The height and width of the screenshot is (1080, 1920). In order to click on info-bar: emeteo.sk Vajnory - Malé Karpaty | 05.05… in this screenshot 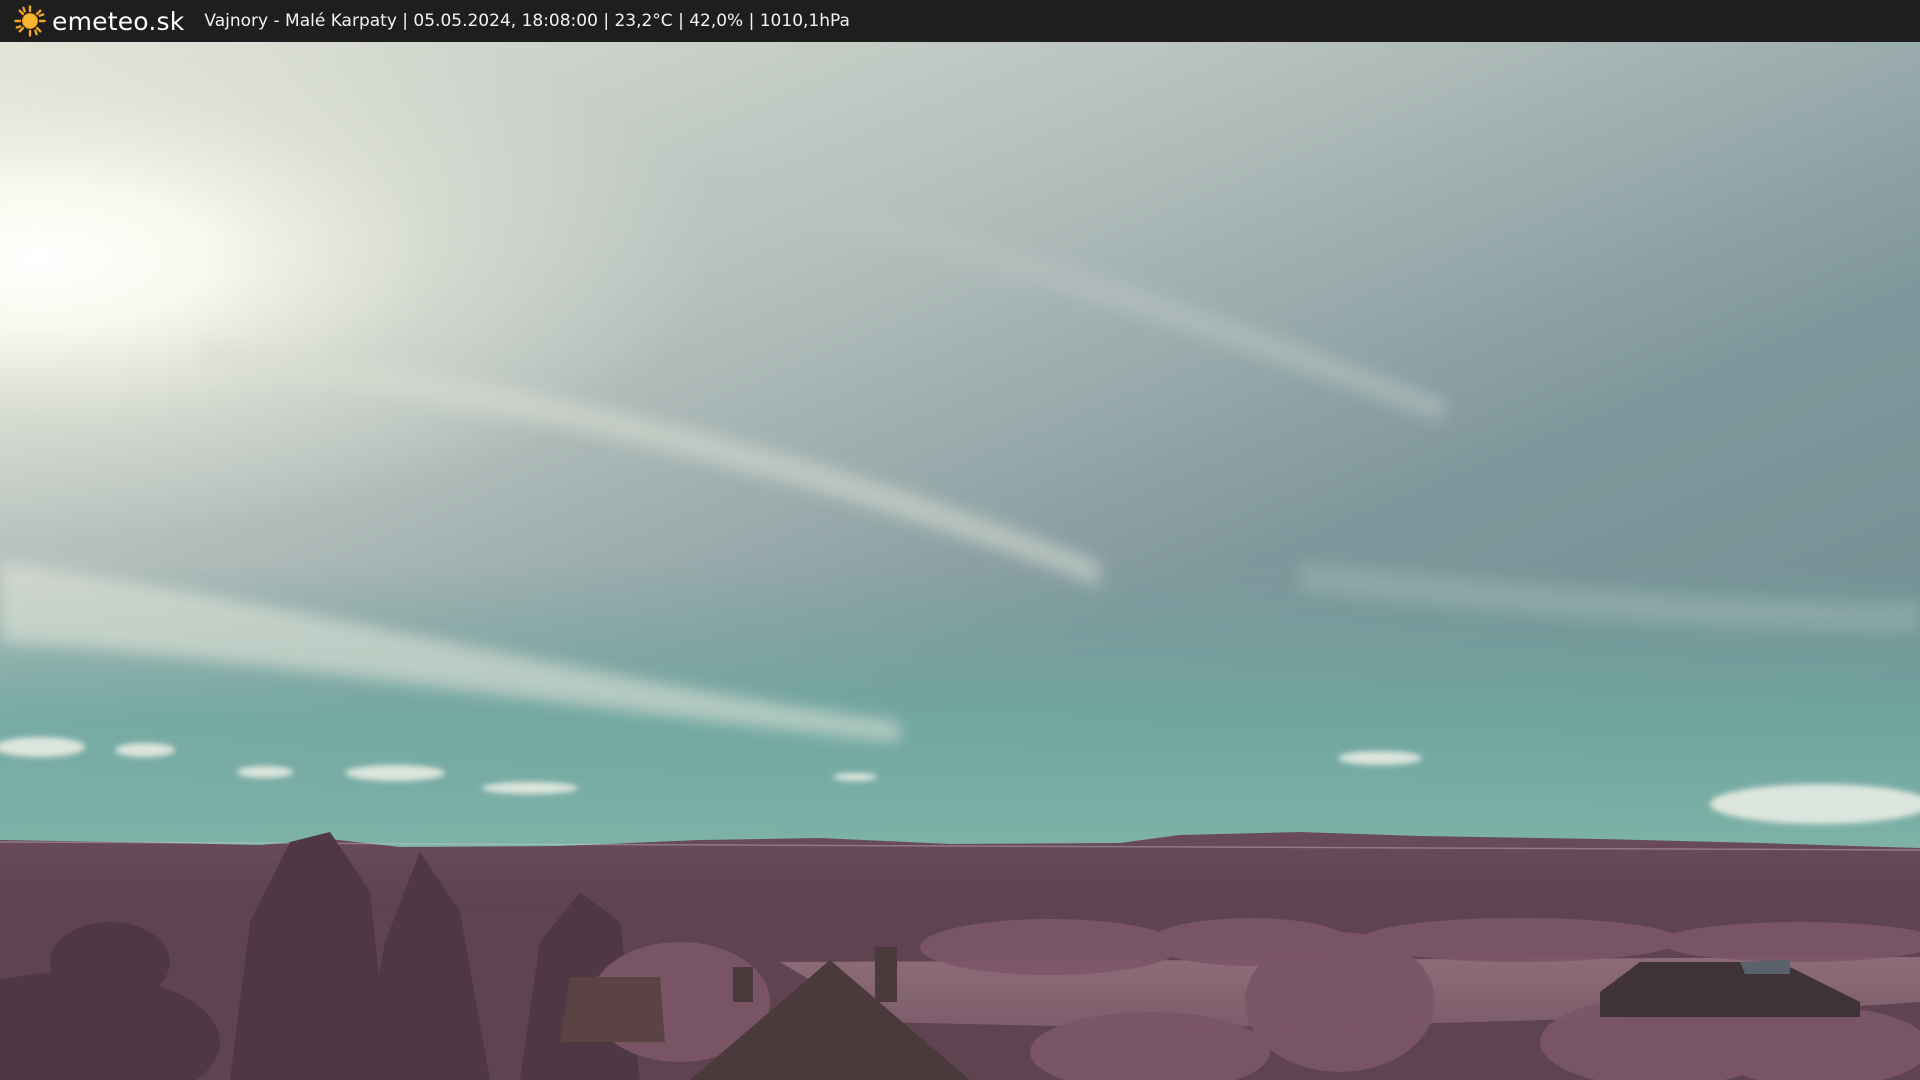, I will do `click(960, 21)`.